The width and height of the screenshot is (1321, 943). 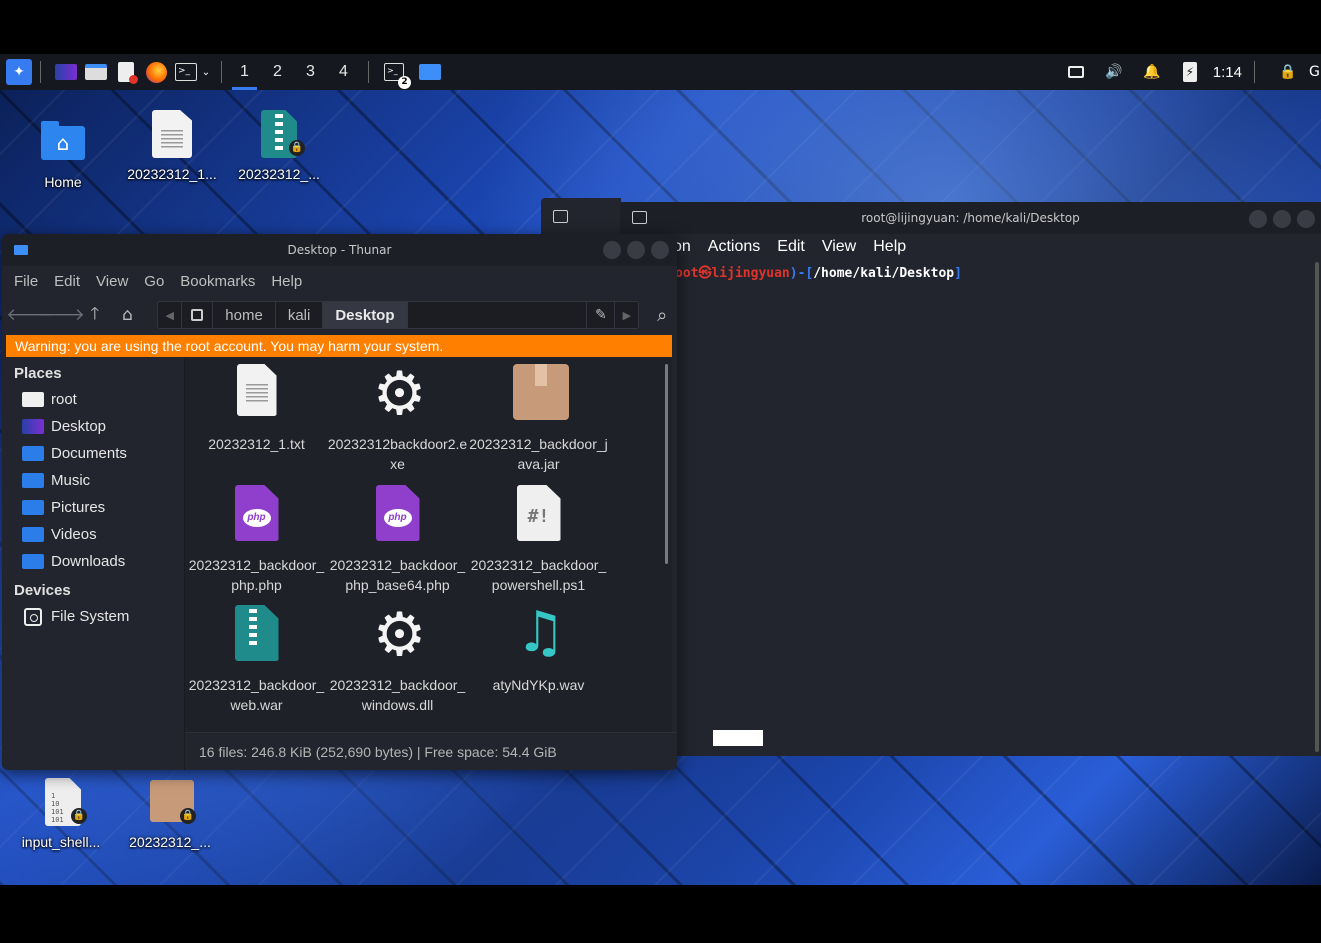 What do you see at coordinates (92, 507) in the screenshot?
I see `sidebar-item-pictures: Pictures` at bounding box center [92, 507].